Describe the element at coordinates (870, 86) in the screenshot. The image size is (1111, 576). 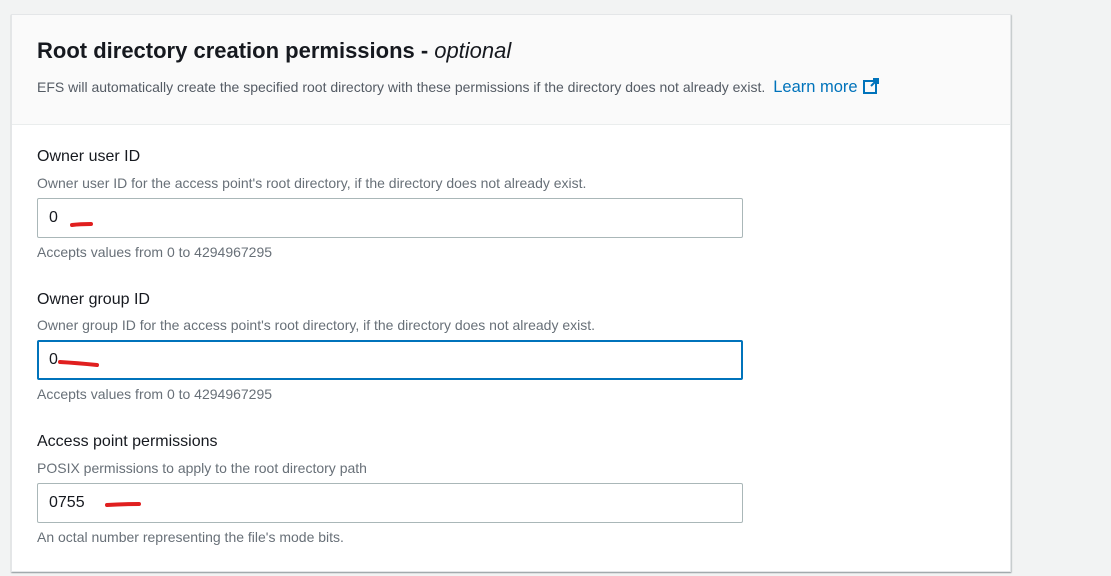
I see `external-link-icon` at that location.